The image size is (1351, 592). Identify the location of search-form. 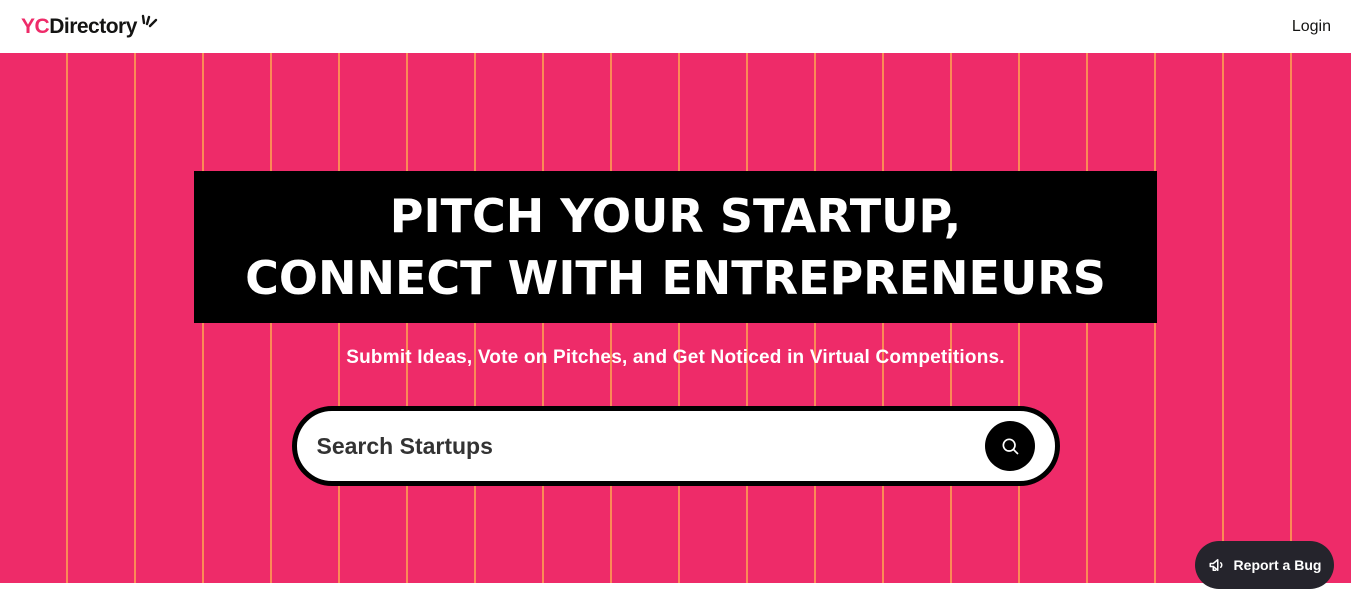
(675, 446).